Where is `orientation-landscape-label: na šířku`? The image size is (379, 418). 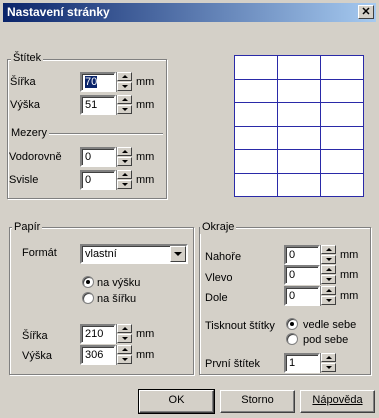
orientation-landscape-label: na šířku is located at coordinates (116, 299).